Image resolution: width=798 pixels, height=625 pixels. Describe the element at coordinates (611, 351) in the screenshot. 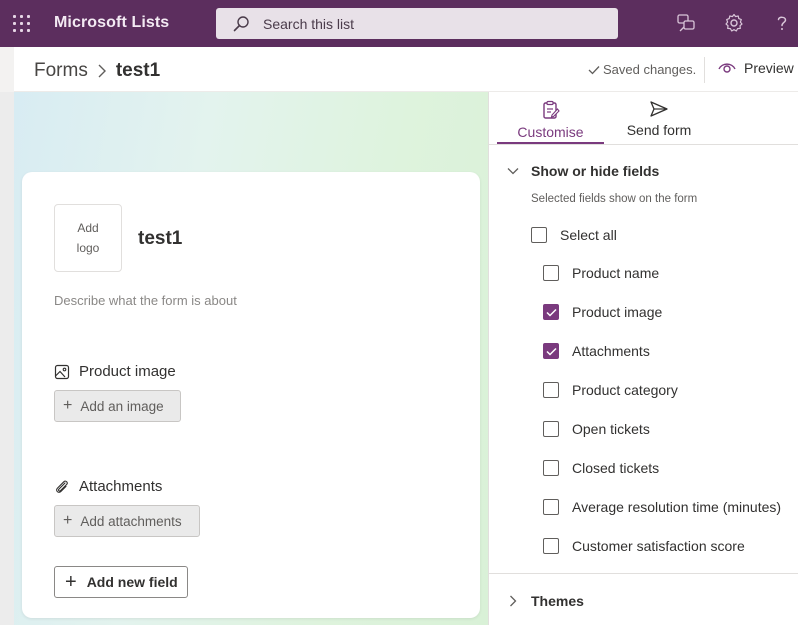

I see `field-checkbox-label: Attachments` at that location.